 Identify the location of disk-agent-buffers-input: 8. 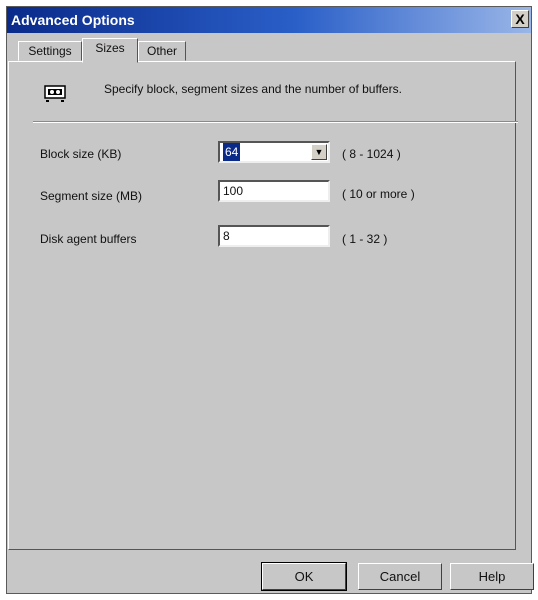
(274, 236).